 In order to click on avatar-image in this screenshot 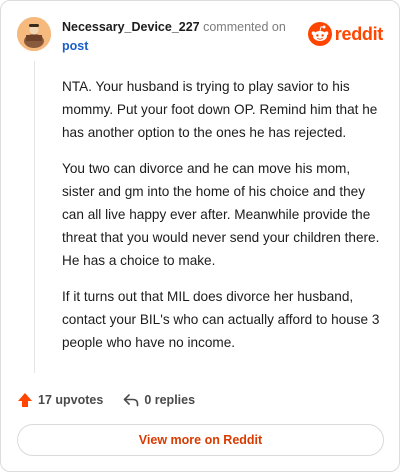, I will do `click(34, 34)`.